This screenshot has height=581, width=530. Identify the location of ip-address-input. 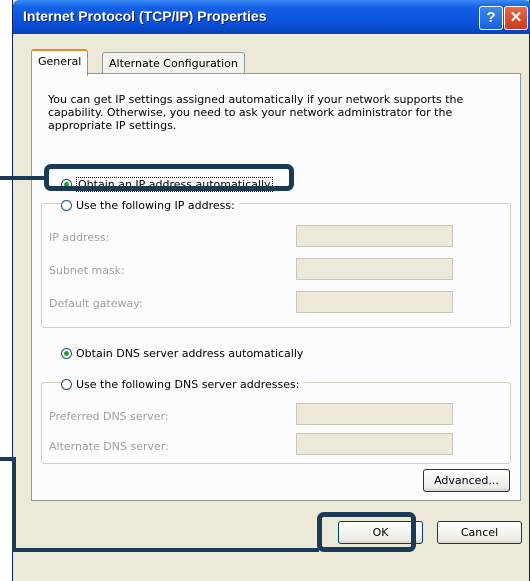
(374, 236).